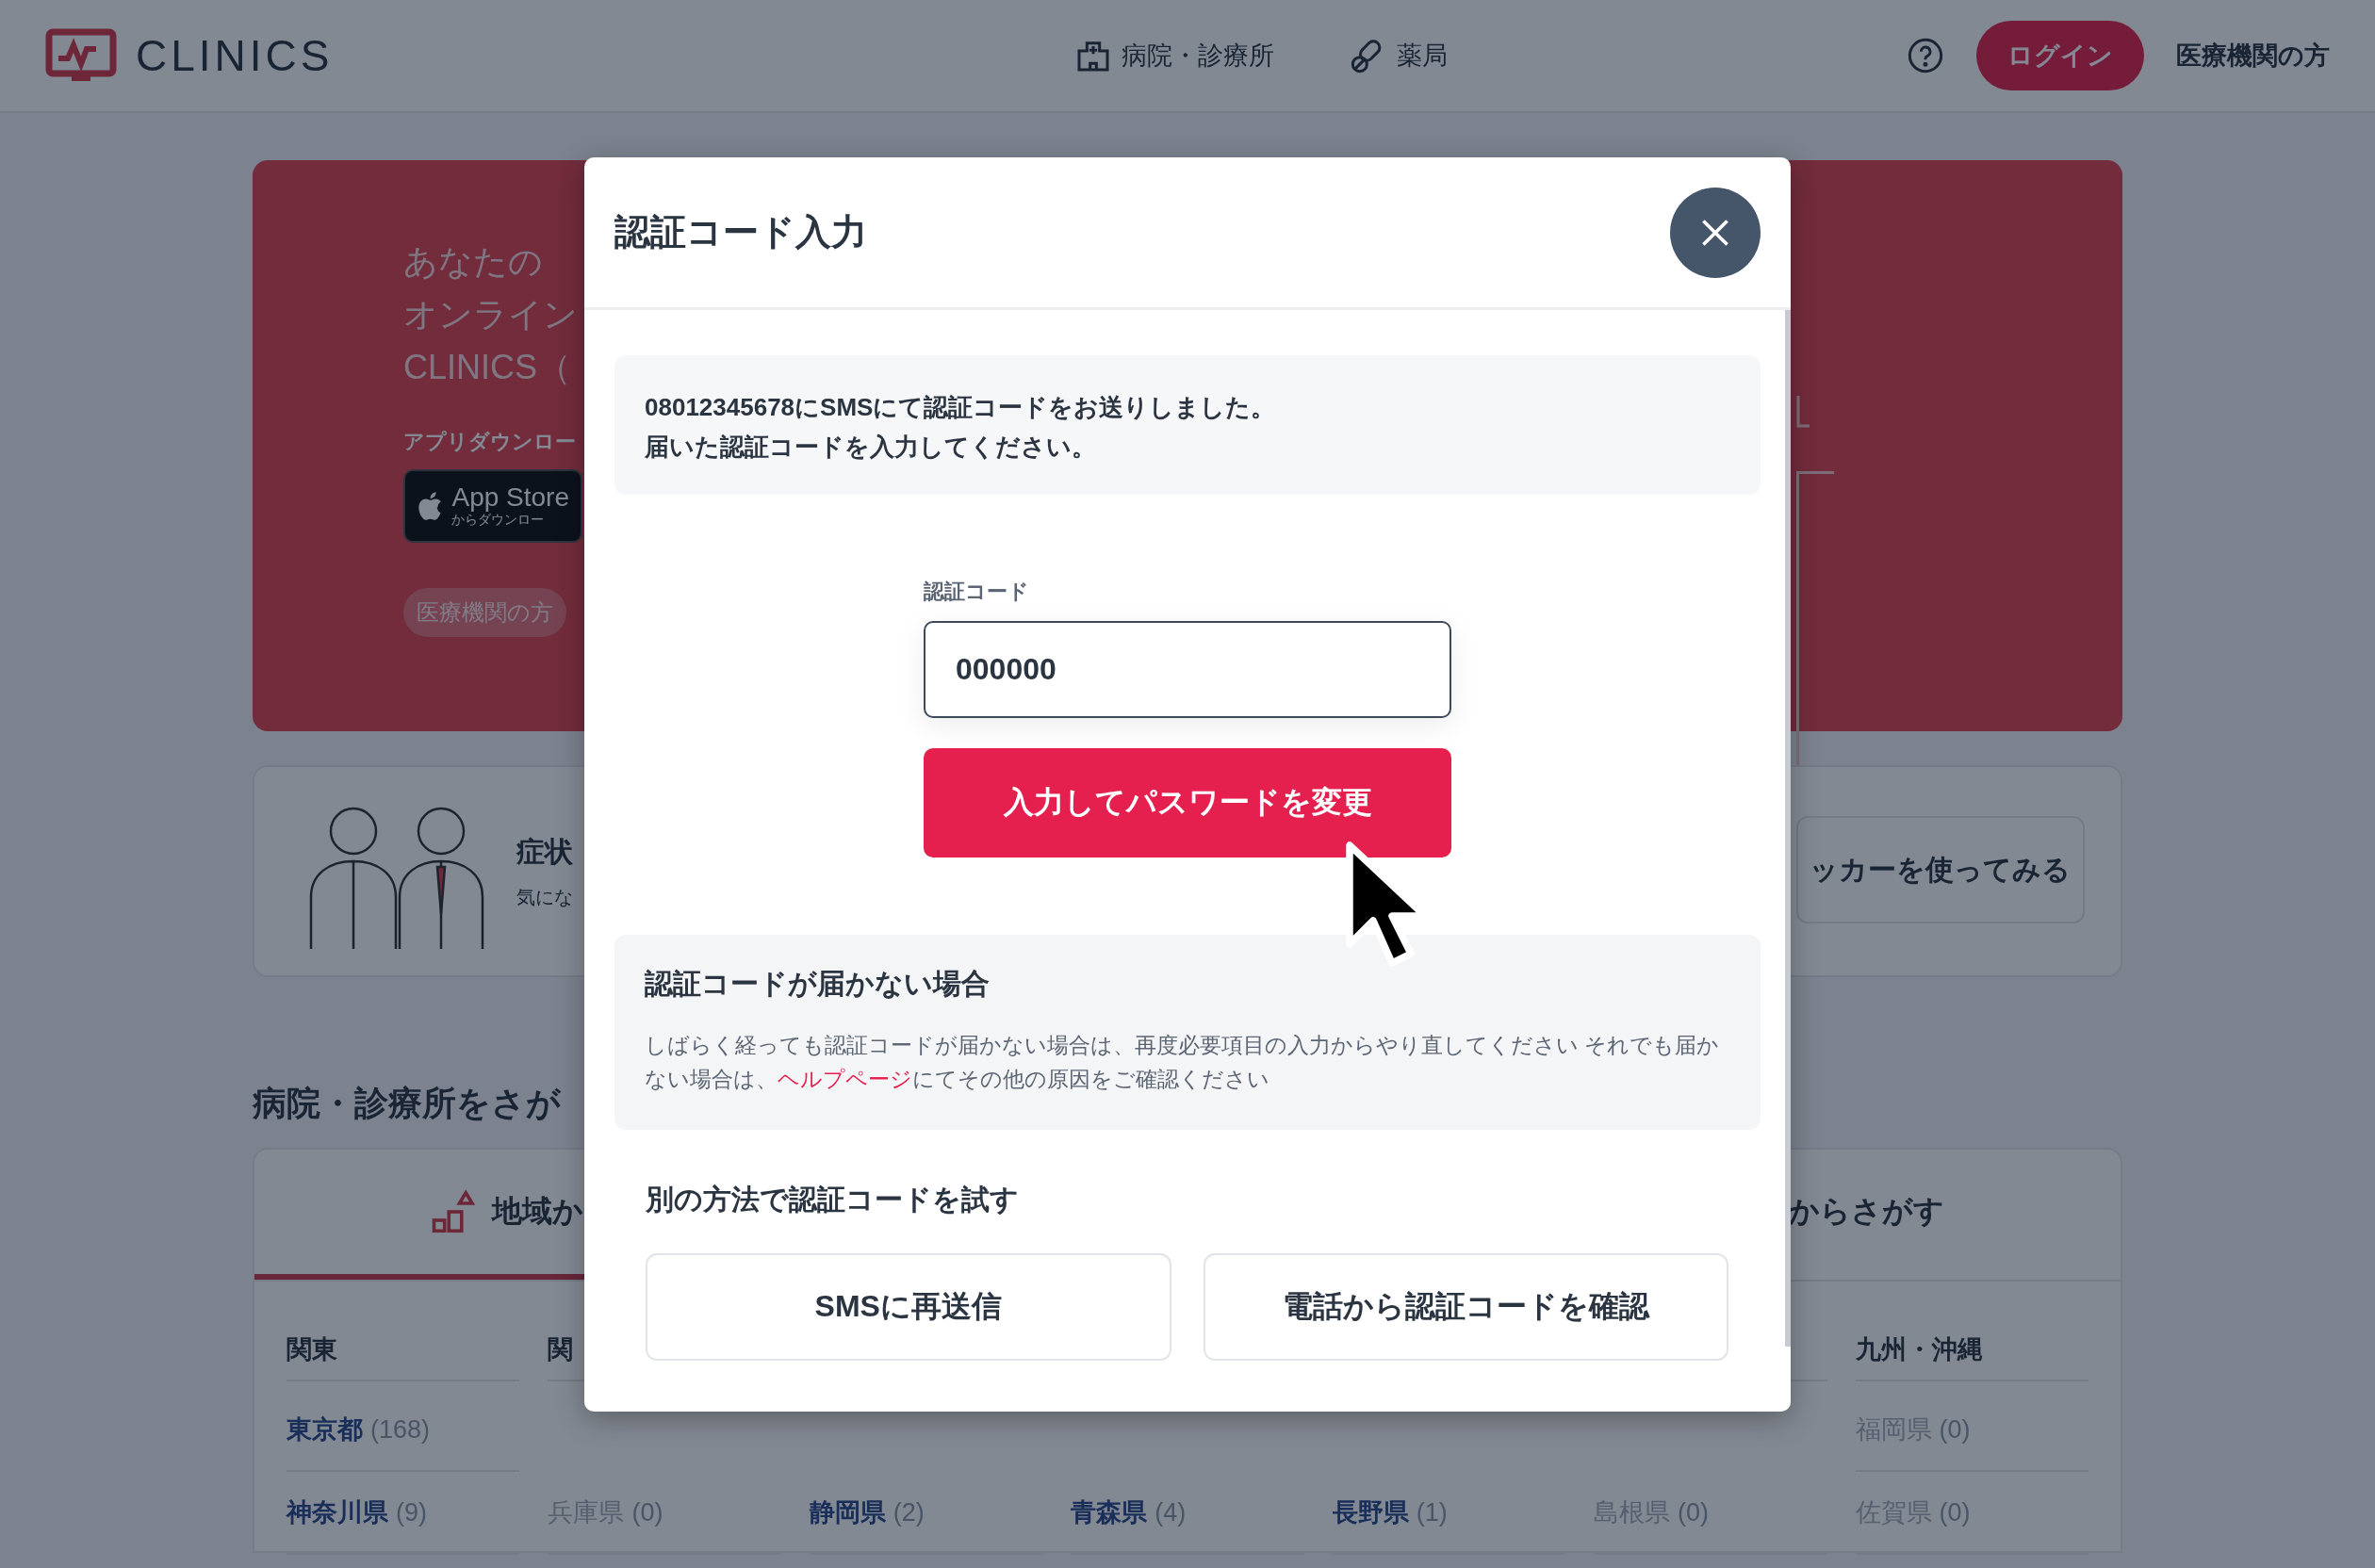  What do you see at coordinates (489, 442) in the screenshot?
I see `download-label: アプリダウンロー` at bounding box center [489, 442].